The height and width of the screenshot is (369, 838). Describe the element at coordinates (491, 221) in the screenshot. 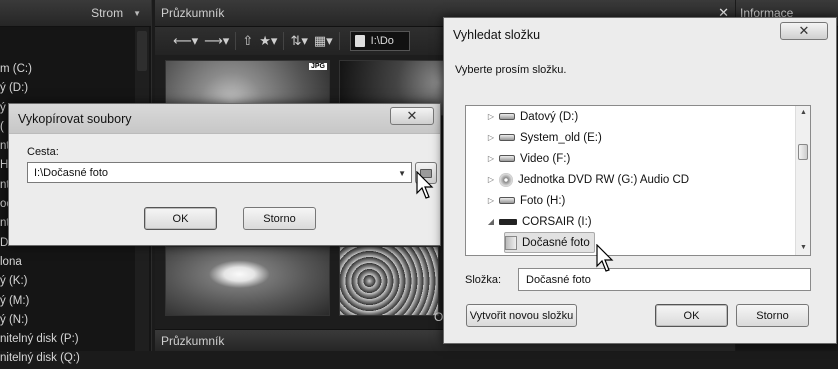

I see `collapse-arrow-icon: ◢` at that location.